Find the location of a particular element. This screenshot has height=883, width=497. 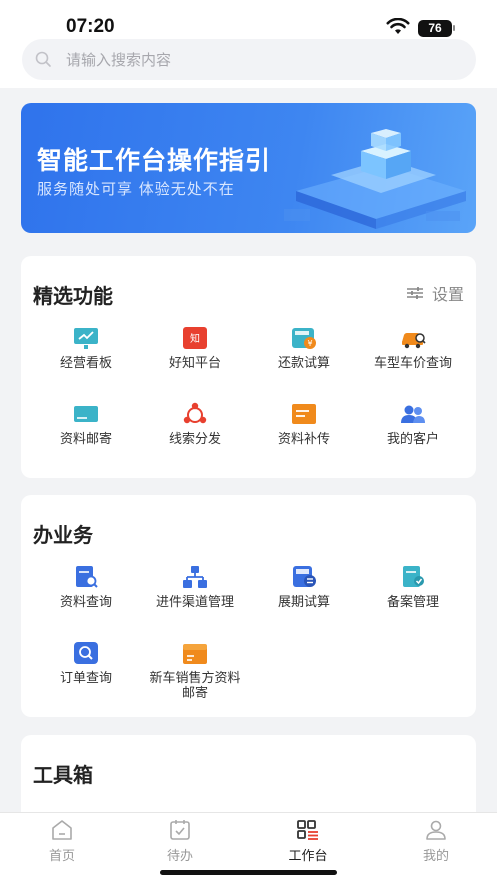

business-item-doc-search: 资料查询 is located at coordinates (86, 587).